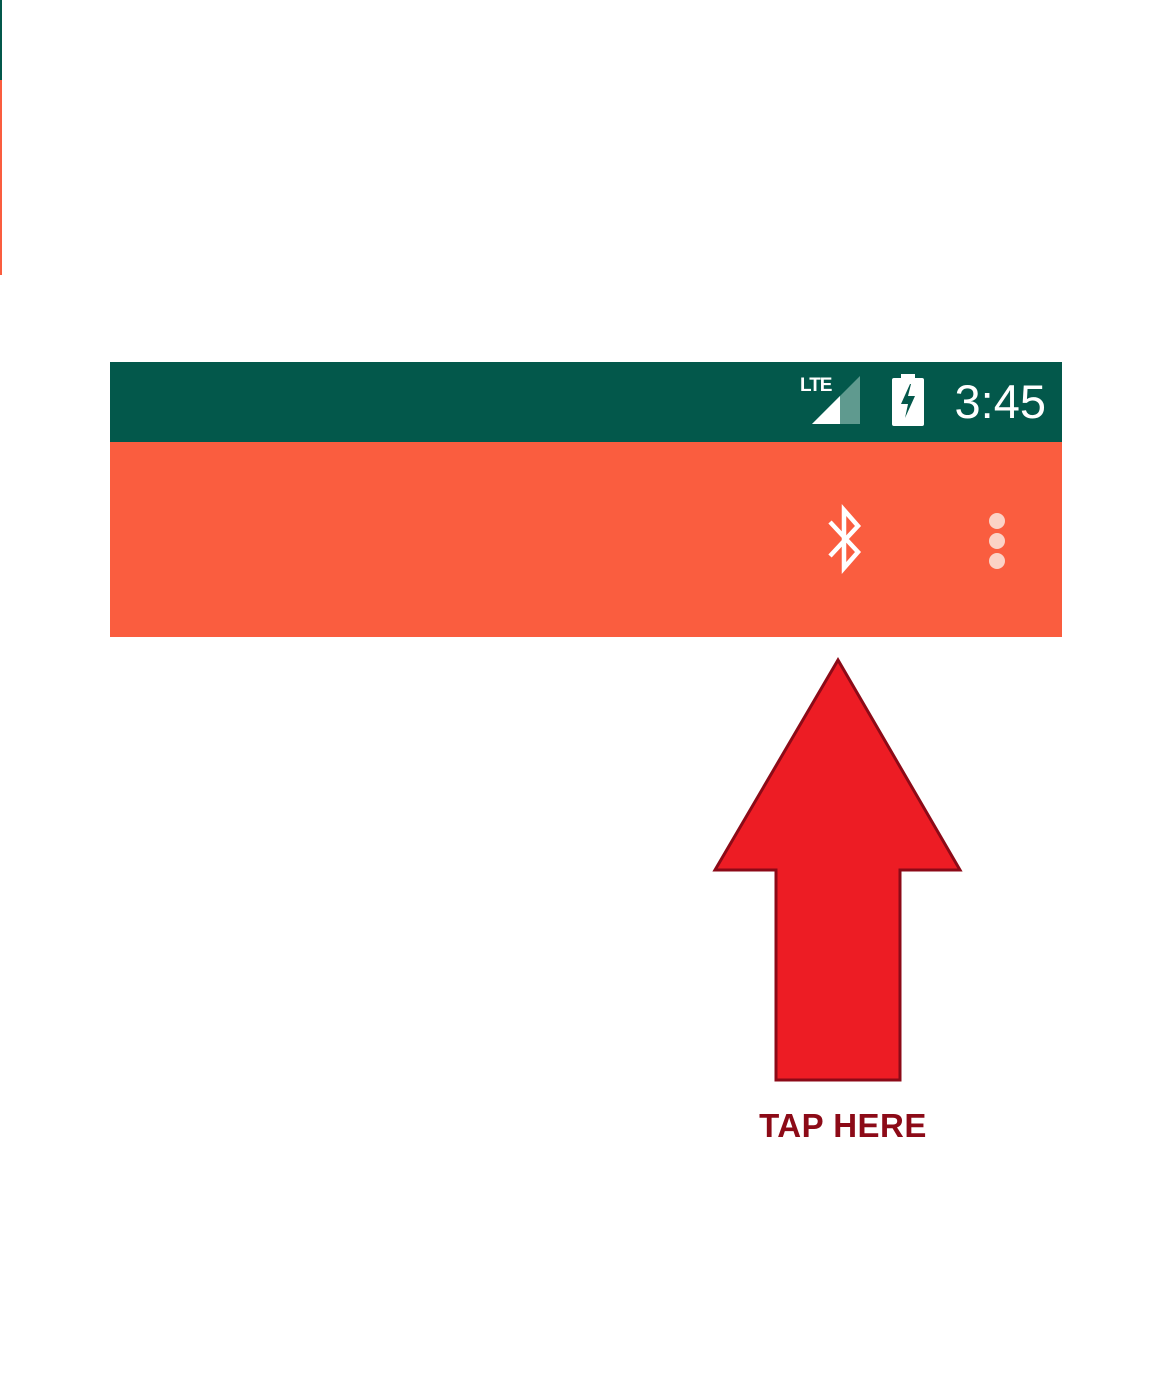  I want to click on edge-strip, so click(1, 137).